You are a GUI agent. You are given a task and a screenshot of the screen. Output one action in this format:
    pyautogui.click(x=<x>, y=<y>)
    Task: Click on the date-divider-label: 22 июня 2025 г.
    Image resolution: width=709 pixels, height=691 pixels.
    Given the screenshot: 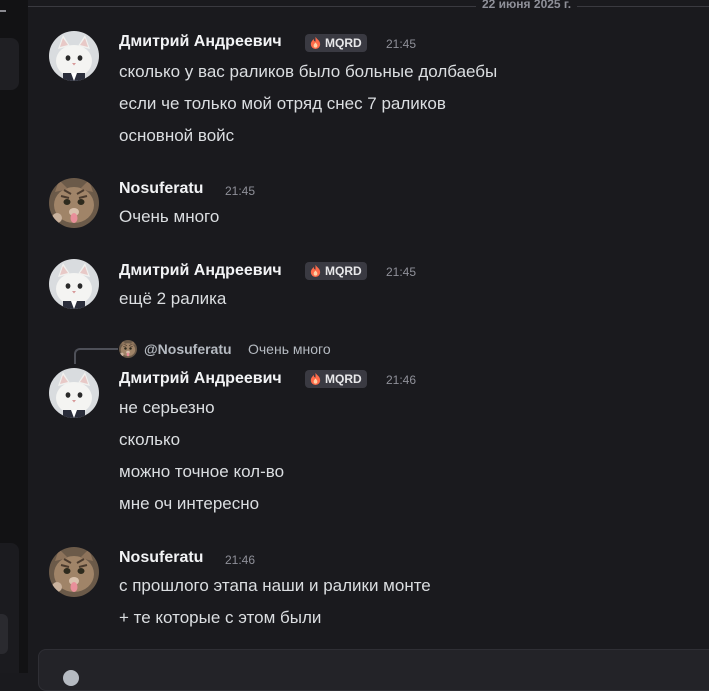 What is the action you would take?
    pyautogui.click(x=527, y=5)
    